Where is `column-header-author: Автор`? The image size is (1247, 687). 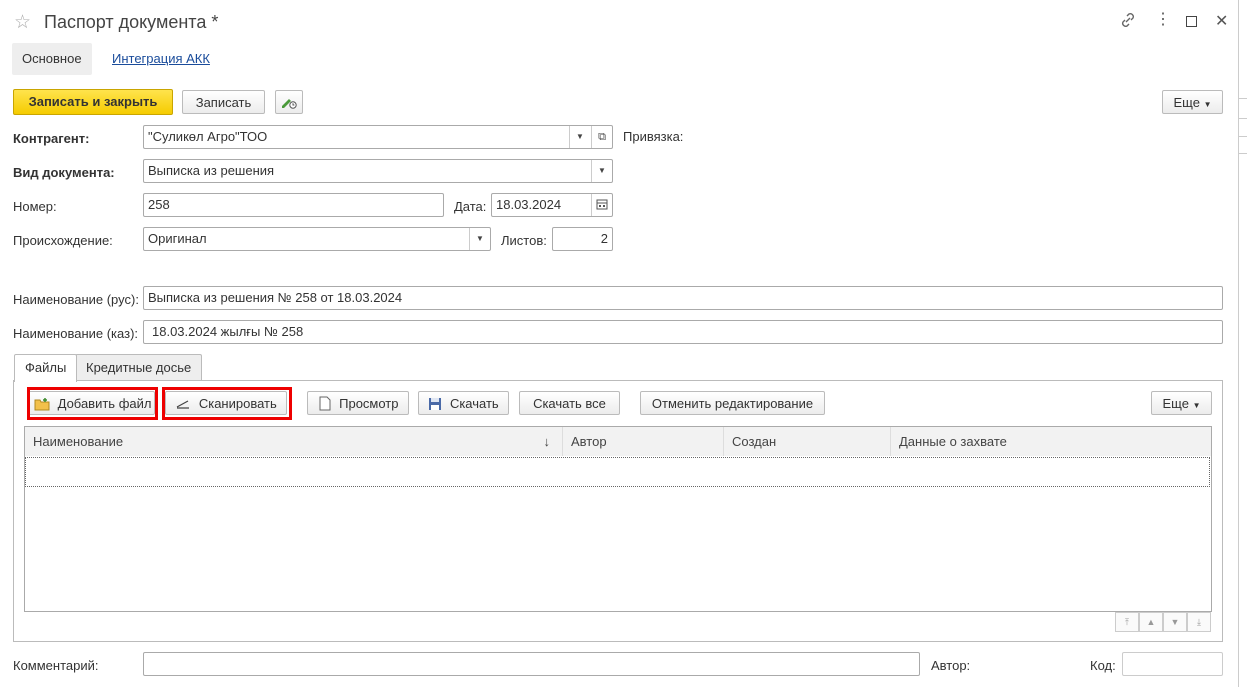 column-header-author: Автор is located at coordinates (643, 441).